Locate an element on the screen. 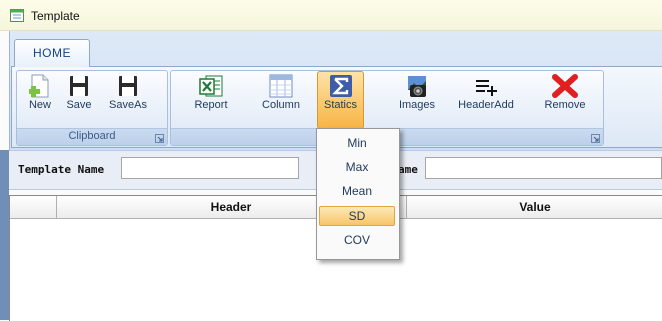 Image resolution: width=662 pixels, height=321 pixels. second-name-label: ame is located at coordinates (408, 169).